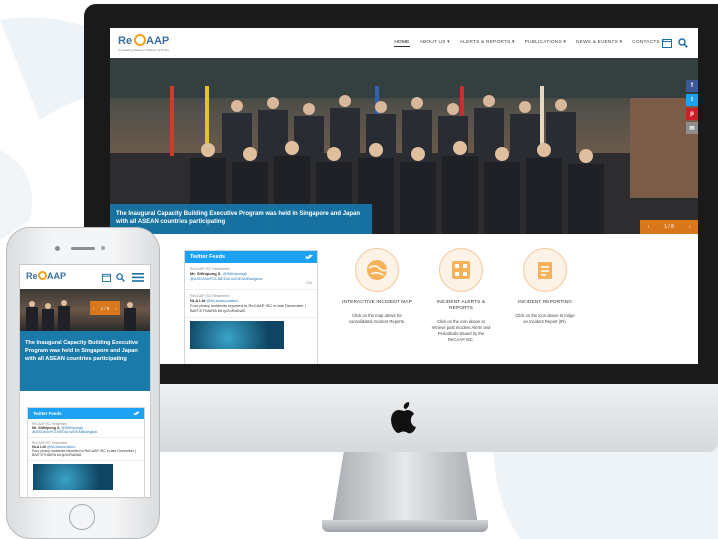 The width and height of the screenshot is (718, 539). I want to click on social-share-bar: f t p ✉, so click(692, 108).